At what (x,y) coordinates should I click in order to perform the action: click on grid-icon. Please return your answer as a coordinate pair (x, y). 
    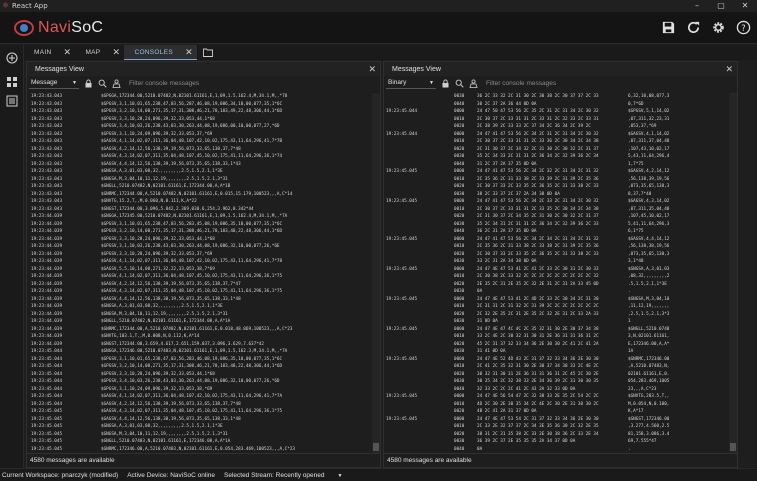
    Looking at the image, I should click on (12, 82).